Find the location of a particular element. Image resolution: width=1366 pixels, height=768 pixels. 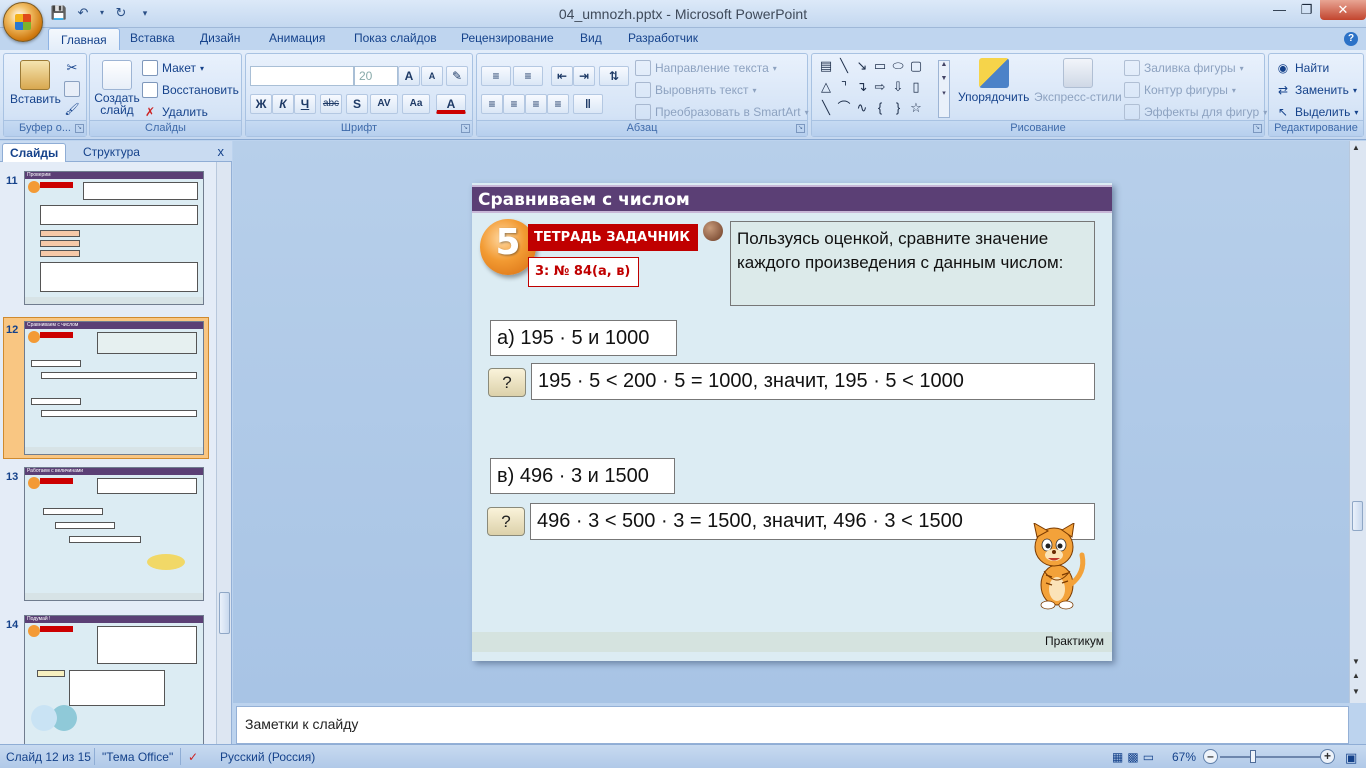

increase-indent-button: ⇥ is located at coordinates (584, 76).